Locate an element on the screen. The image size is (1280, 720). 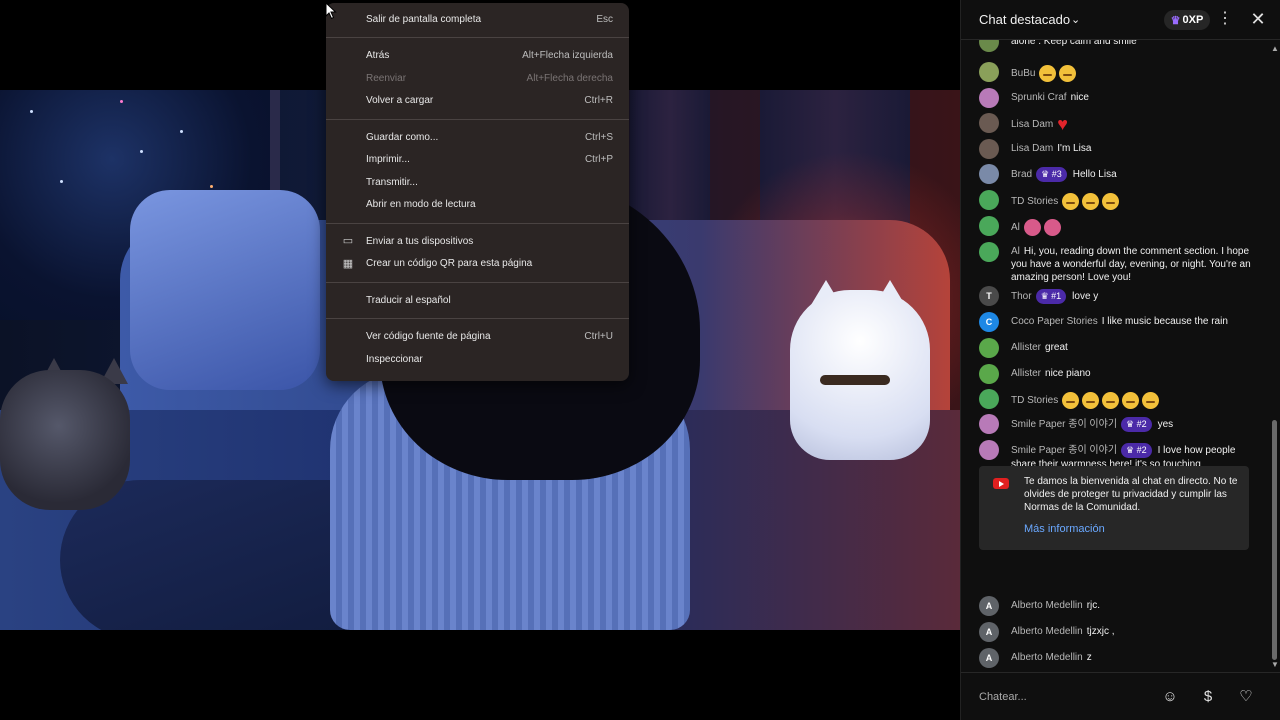
chevron-down-icon: ⌄ is located at coordinates (1075, 19).